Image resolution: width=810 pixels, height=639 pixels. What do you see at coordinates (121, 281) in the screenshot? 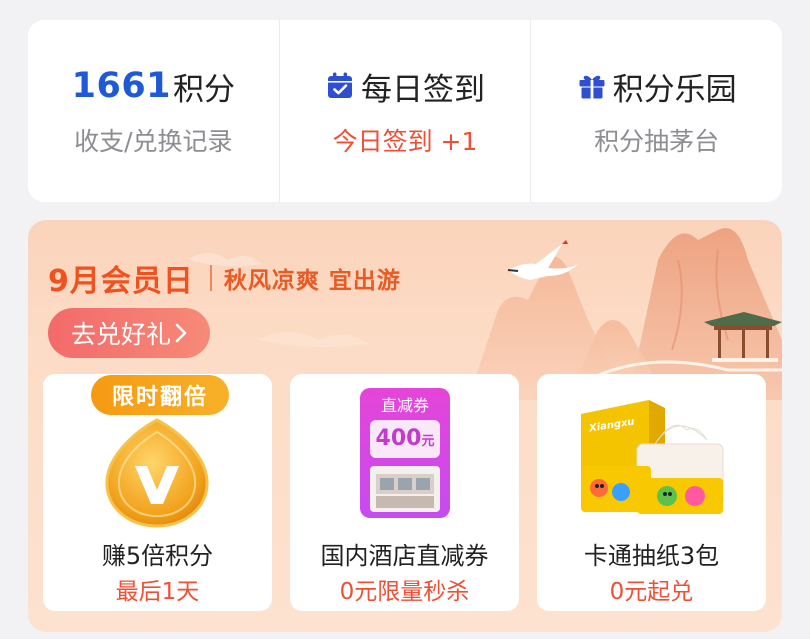
I see `banner-title-main: 9月会员日` at bounding box center [121, 281].